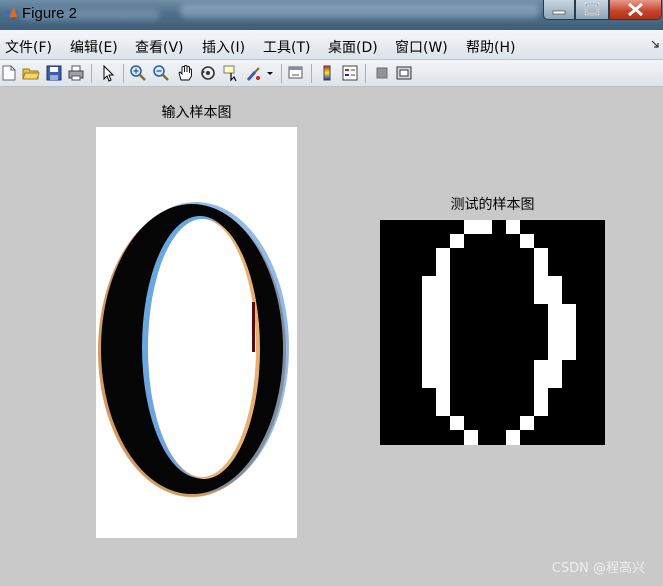 Image resolution: width=663 pixels, height=586 pixels. I want to click on menu-window: 窗口(W), so click(421, 47).